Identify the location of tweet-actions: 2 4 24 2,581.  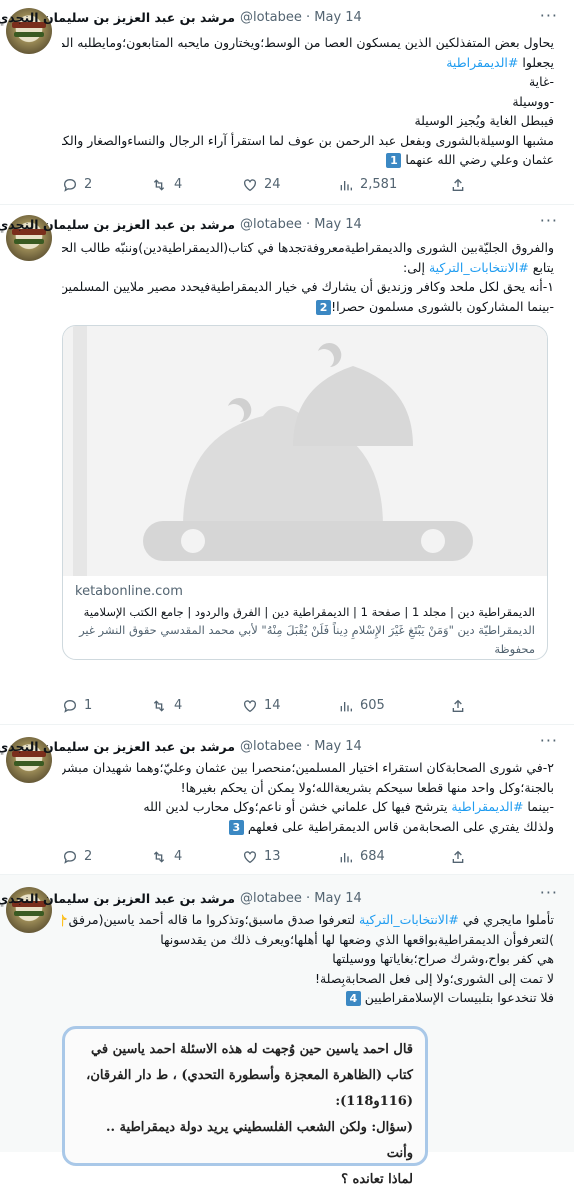
(272, 185).